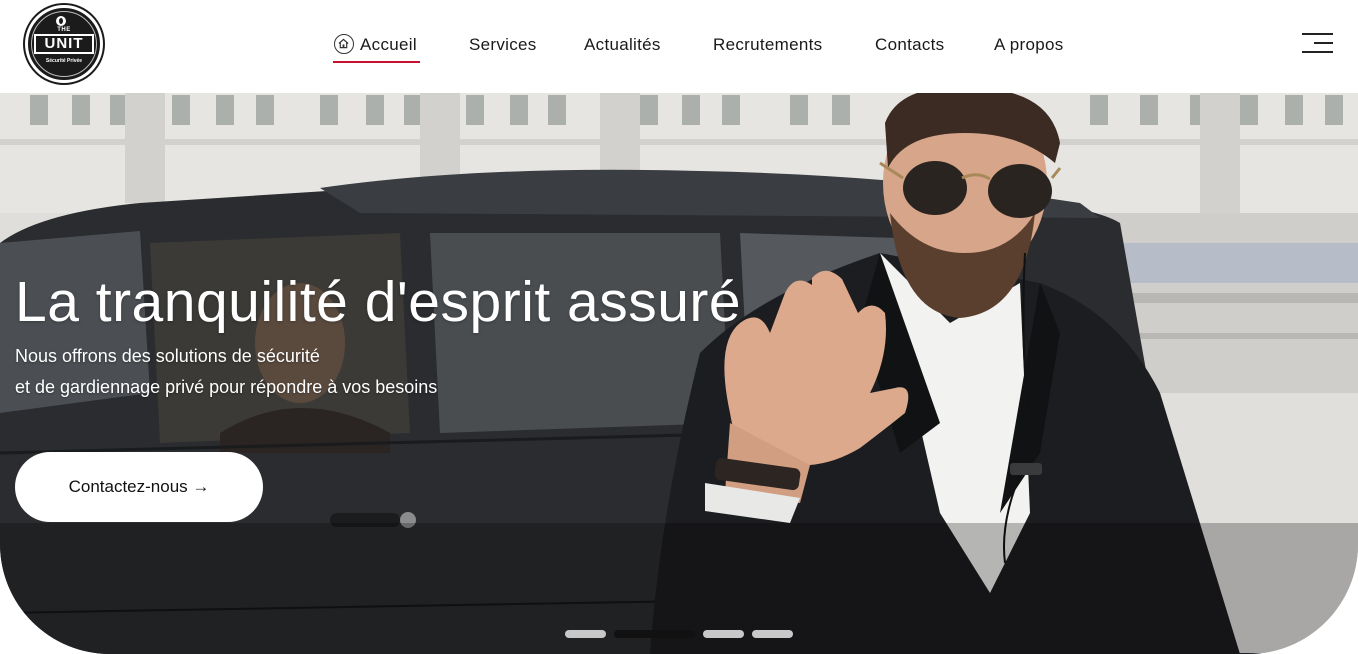 This screenshot has width=1358, height=654. What do you see at coordinates (139, 487) in the screenshot?
I see `contact-us-button: Contactez-nous →` at bounding box center [139, 487].